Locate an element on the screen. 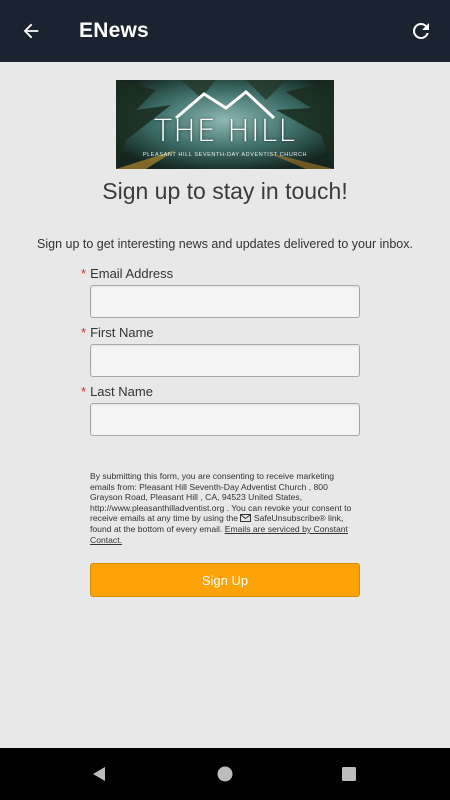 The image size is (450, 800). system-nav-bar is located at coordinates (225, 774).